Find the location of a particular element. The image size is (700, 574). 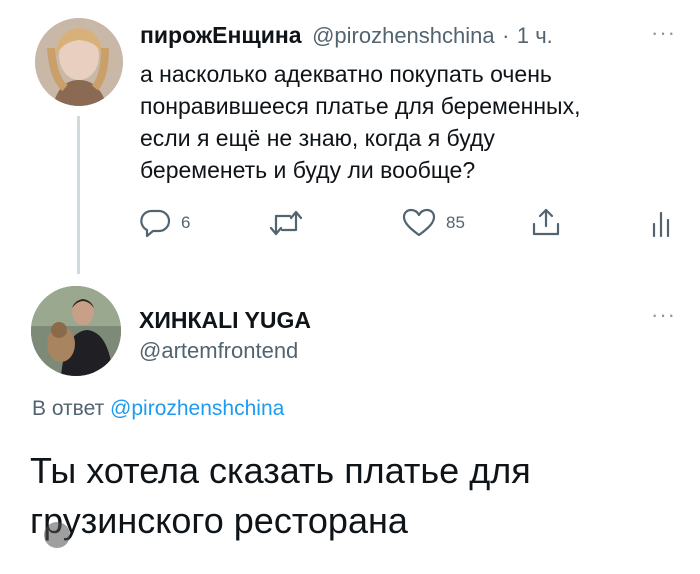

thread-connector-line is located at coordinates (78, 195).